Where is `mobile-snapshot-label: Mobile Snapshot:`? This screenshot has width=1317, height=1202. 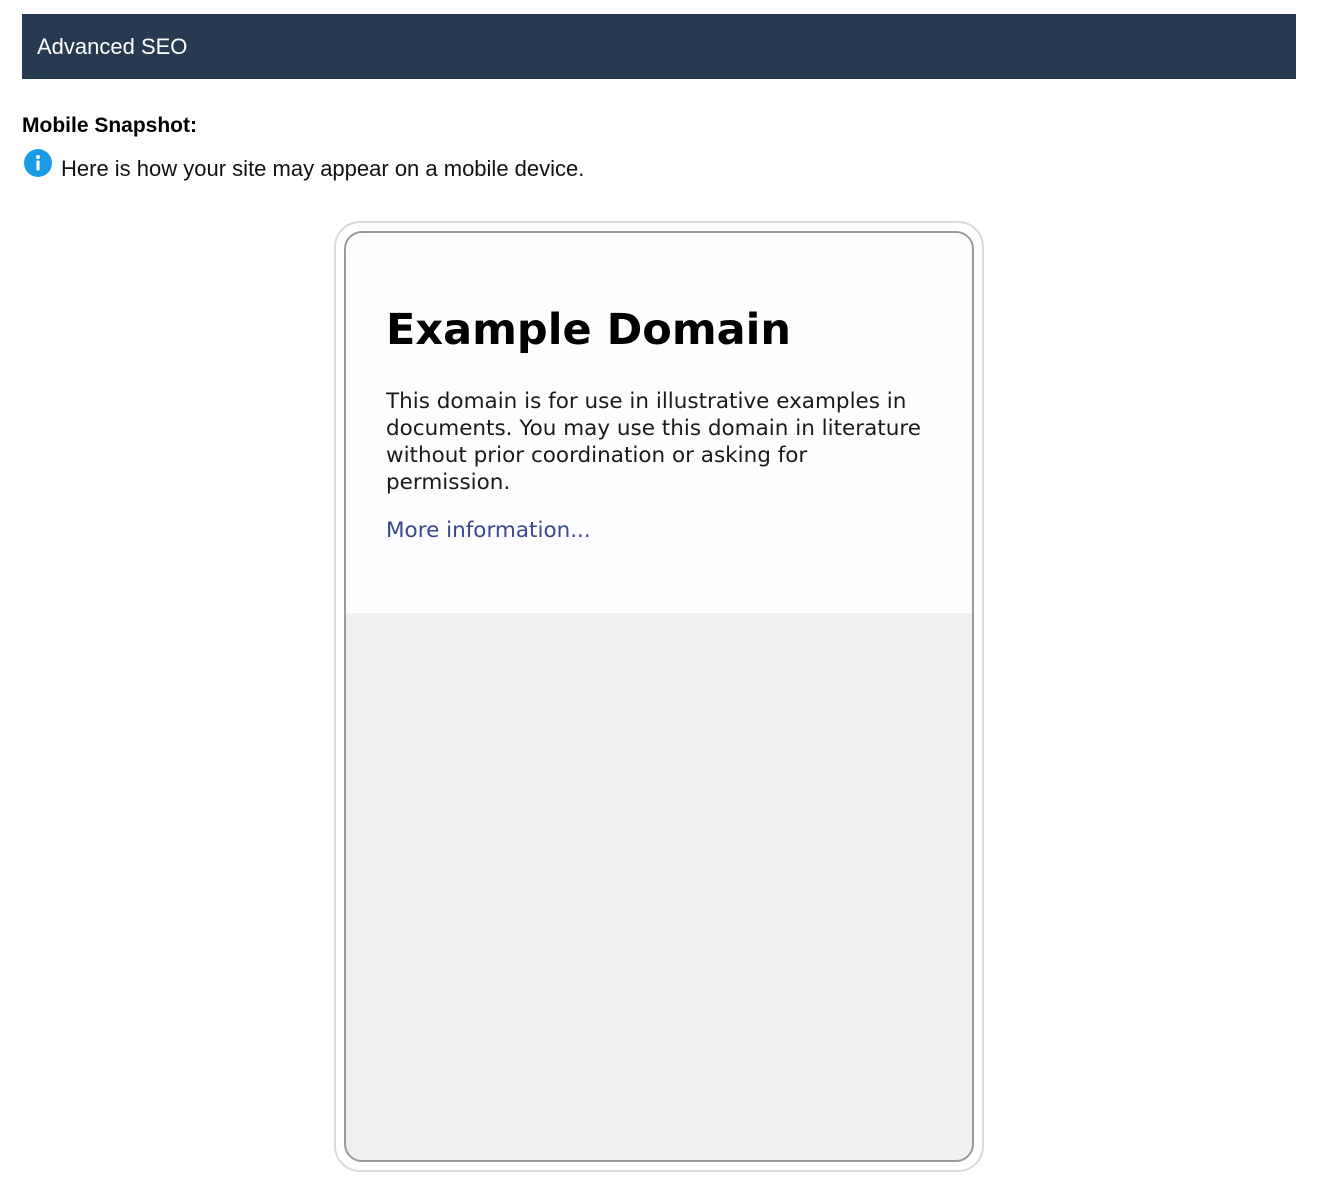 mobile-snapshot-label: Mobile Snapshot: is located at coordinates (109, 125).